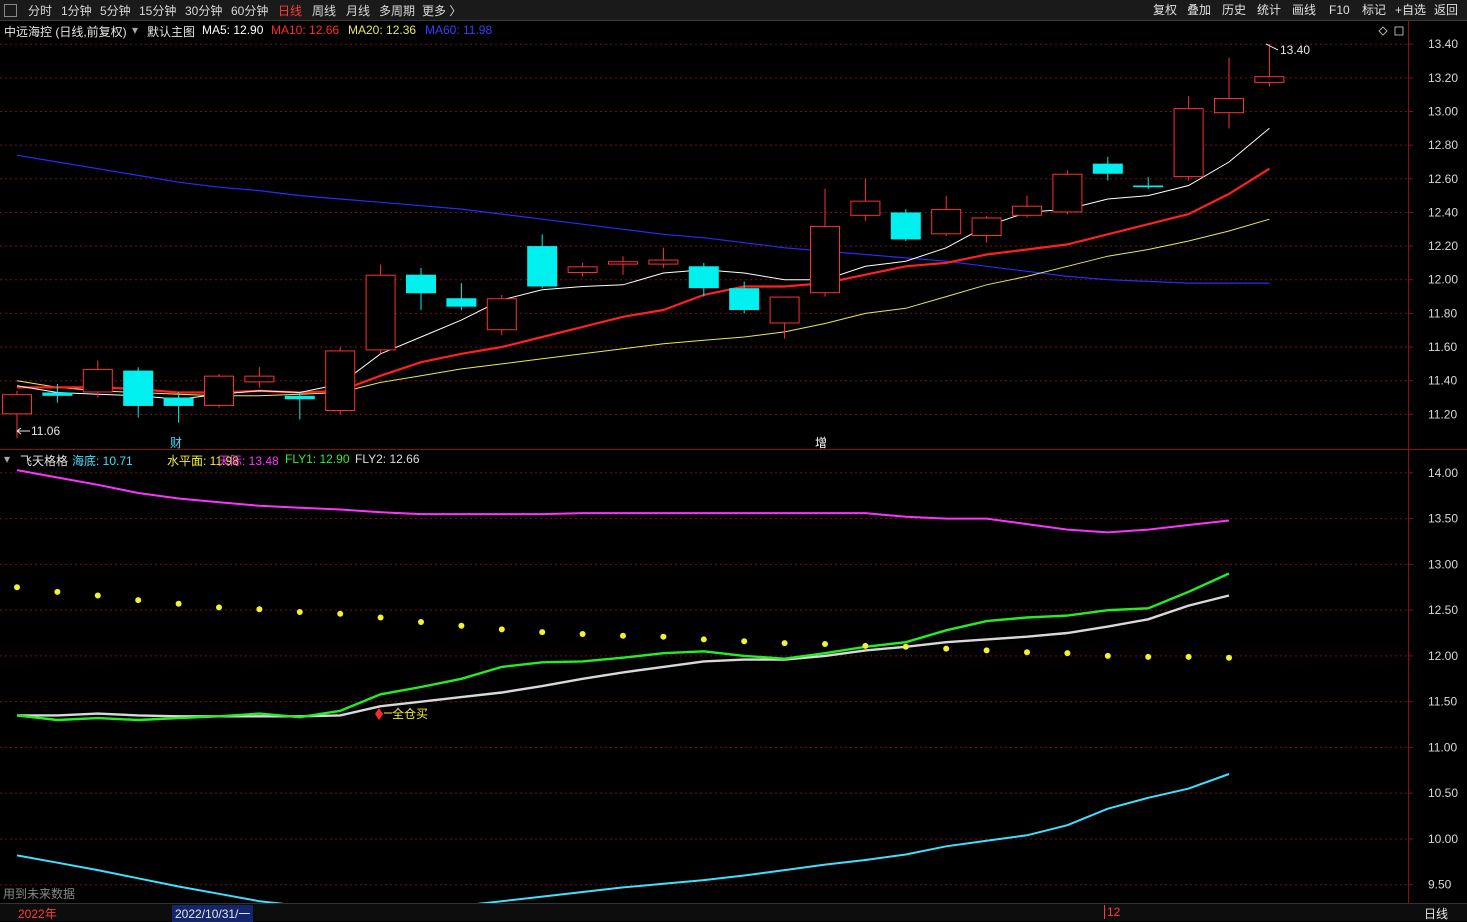 The height and width of the screenshot is (922, 1467). Describe the element at coordinates (290, 10) in the screenshot. I see `period-tab-daily: 日线` at that location.